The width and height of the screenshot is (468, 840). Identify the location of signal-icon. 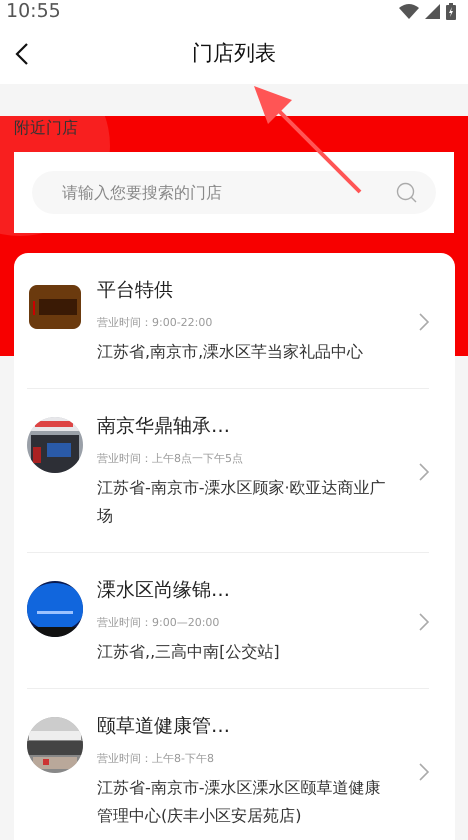
(432, 11).